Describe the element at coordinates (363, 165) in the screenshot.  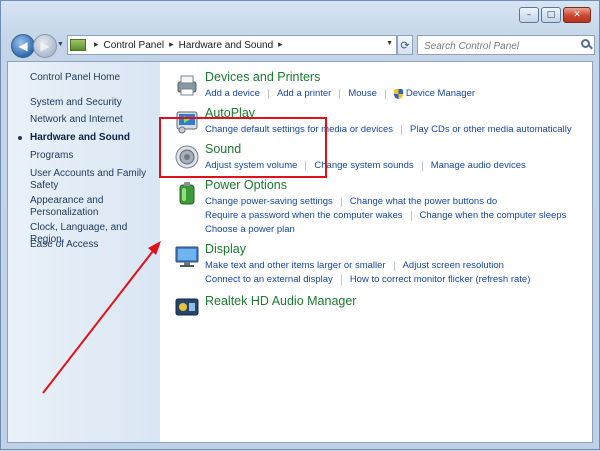
I see `change-system-sounds-link: Change system sounds` at that location.